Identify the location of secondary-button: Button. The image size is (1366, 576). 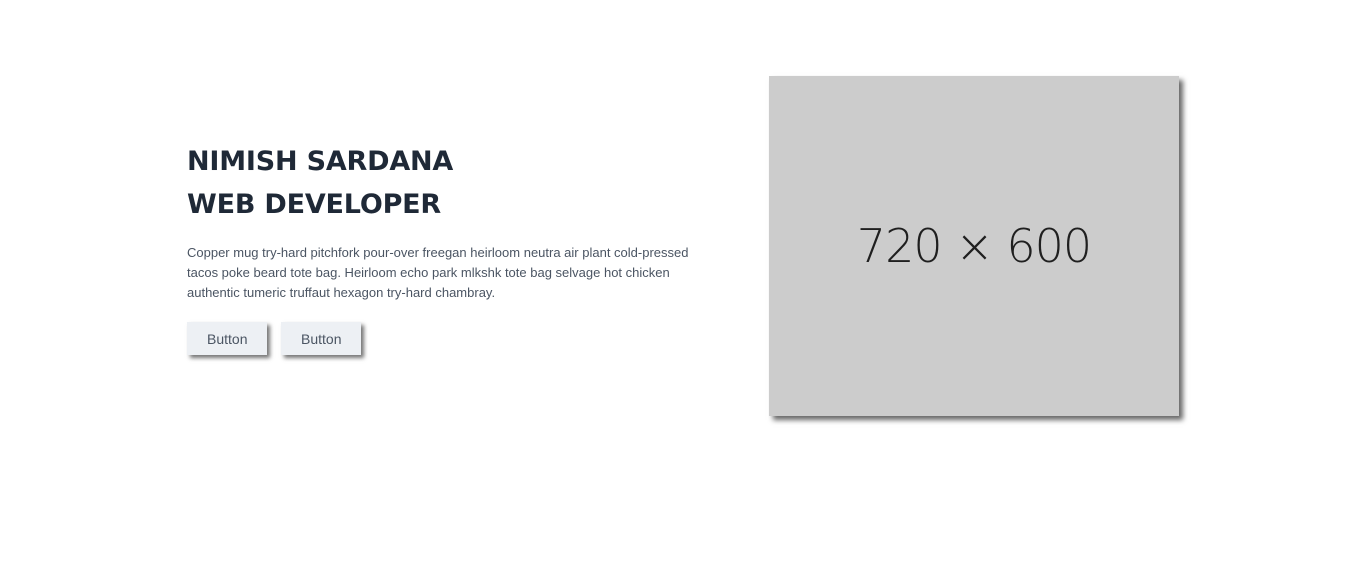
(321, 338).